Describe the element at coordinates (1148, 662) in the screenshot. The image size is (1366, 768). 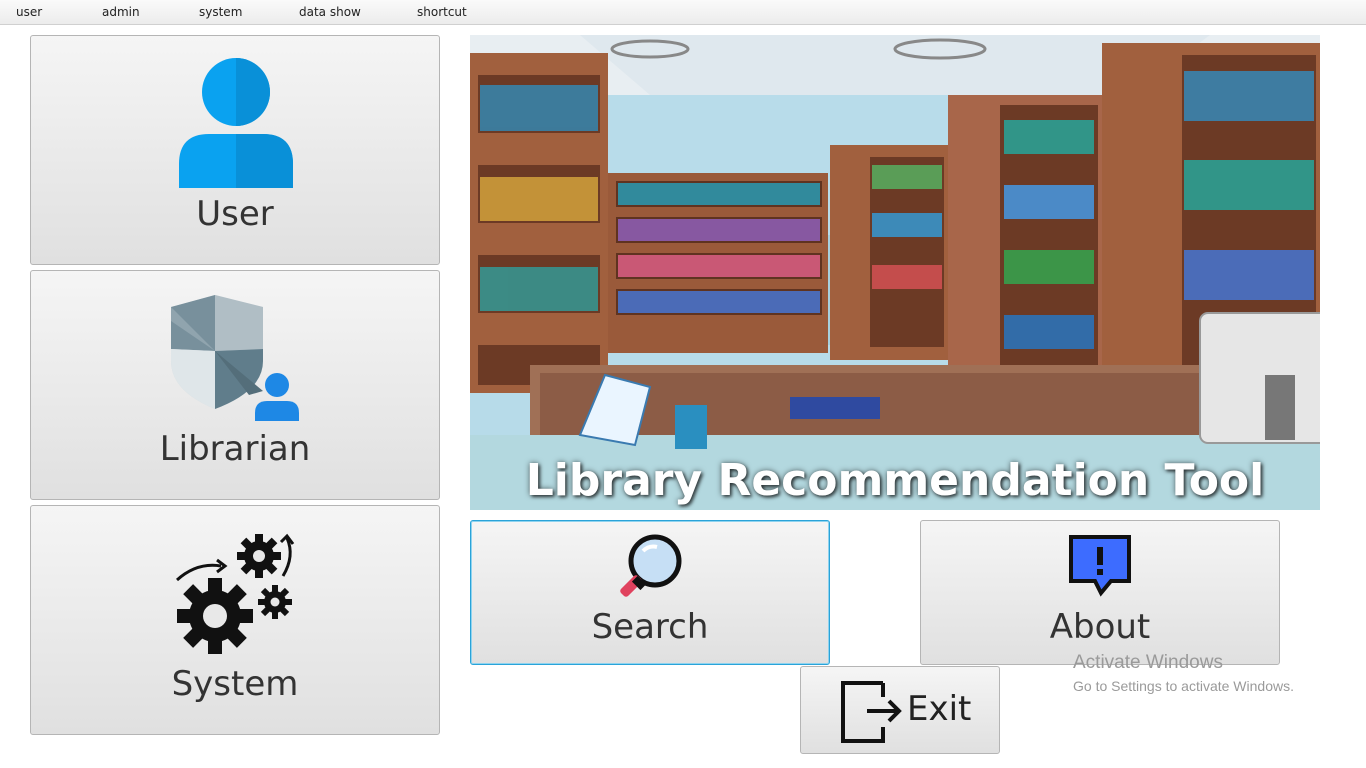
I see `watermark-title: Activate Windows` at that location.